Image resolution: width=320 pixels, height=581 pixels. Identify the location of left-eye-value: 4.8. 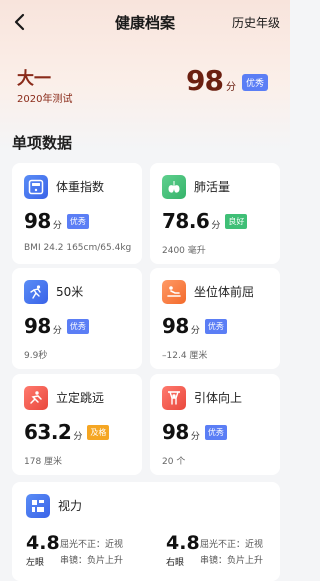
(43, 543).